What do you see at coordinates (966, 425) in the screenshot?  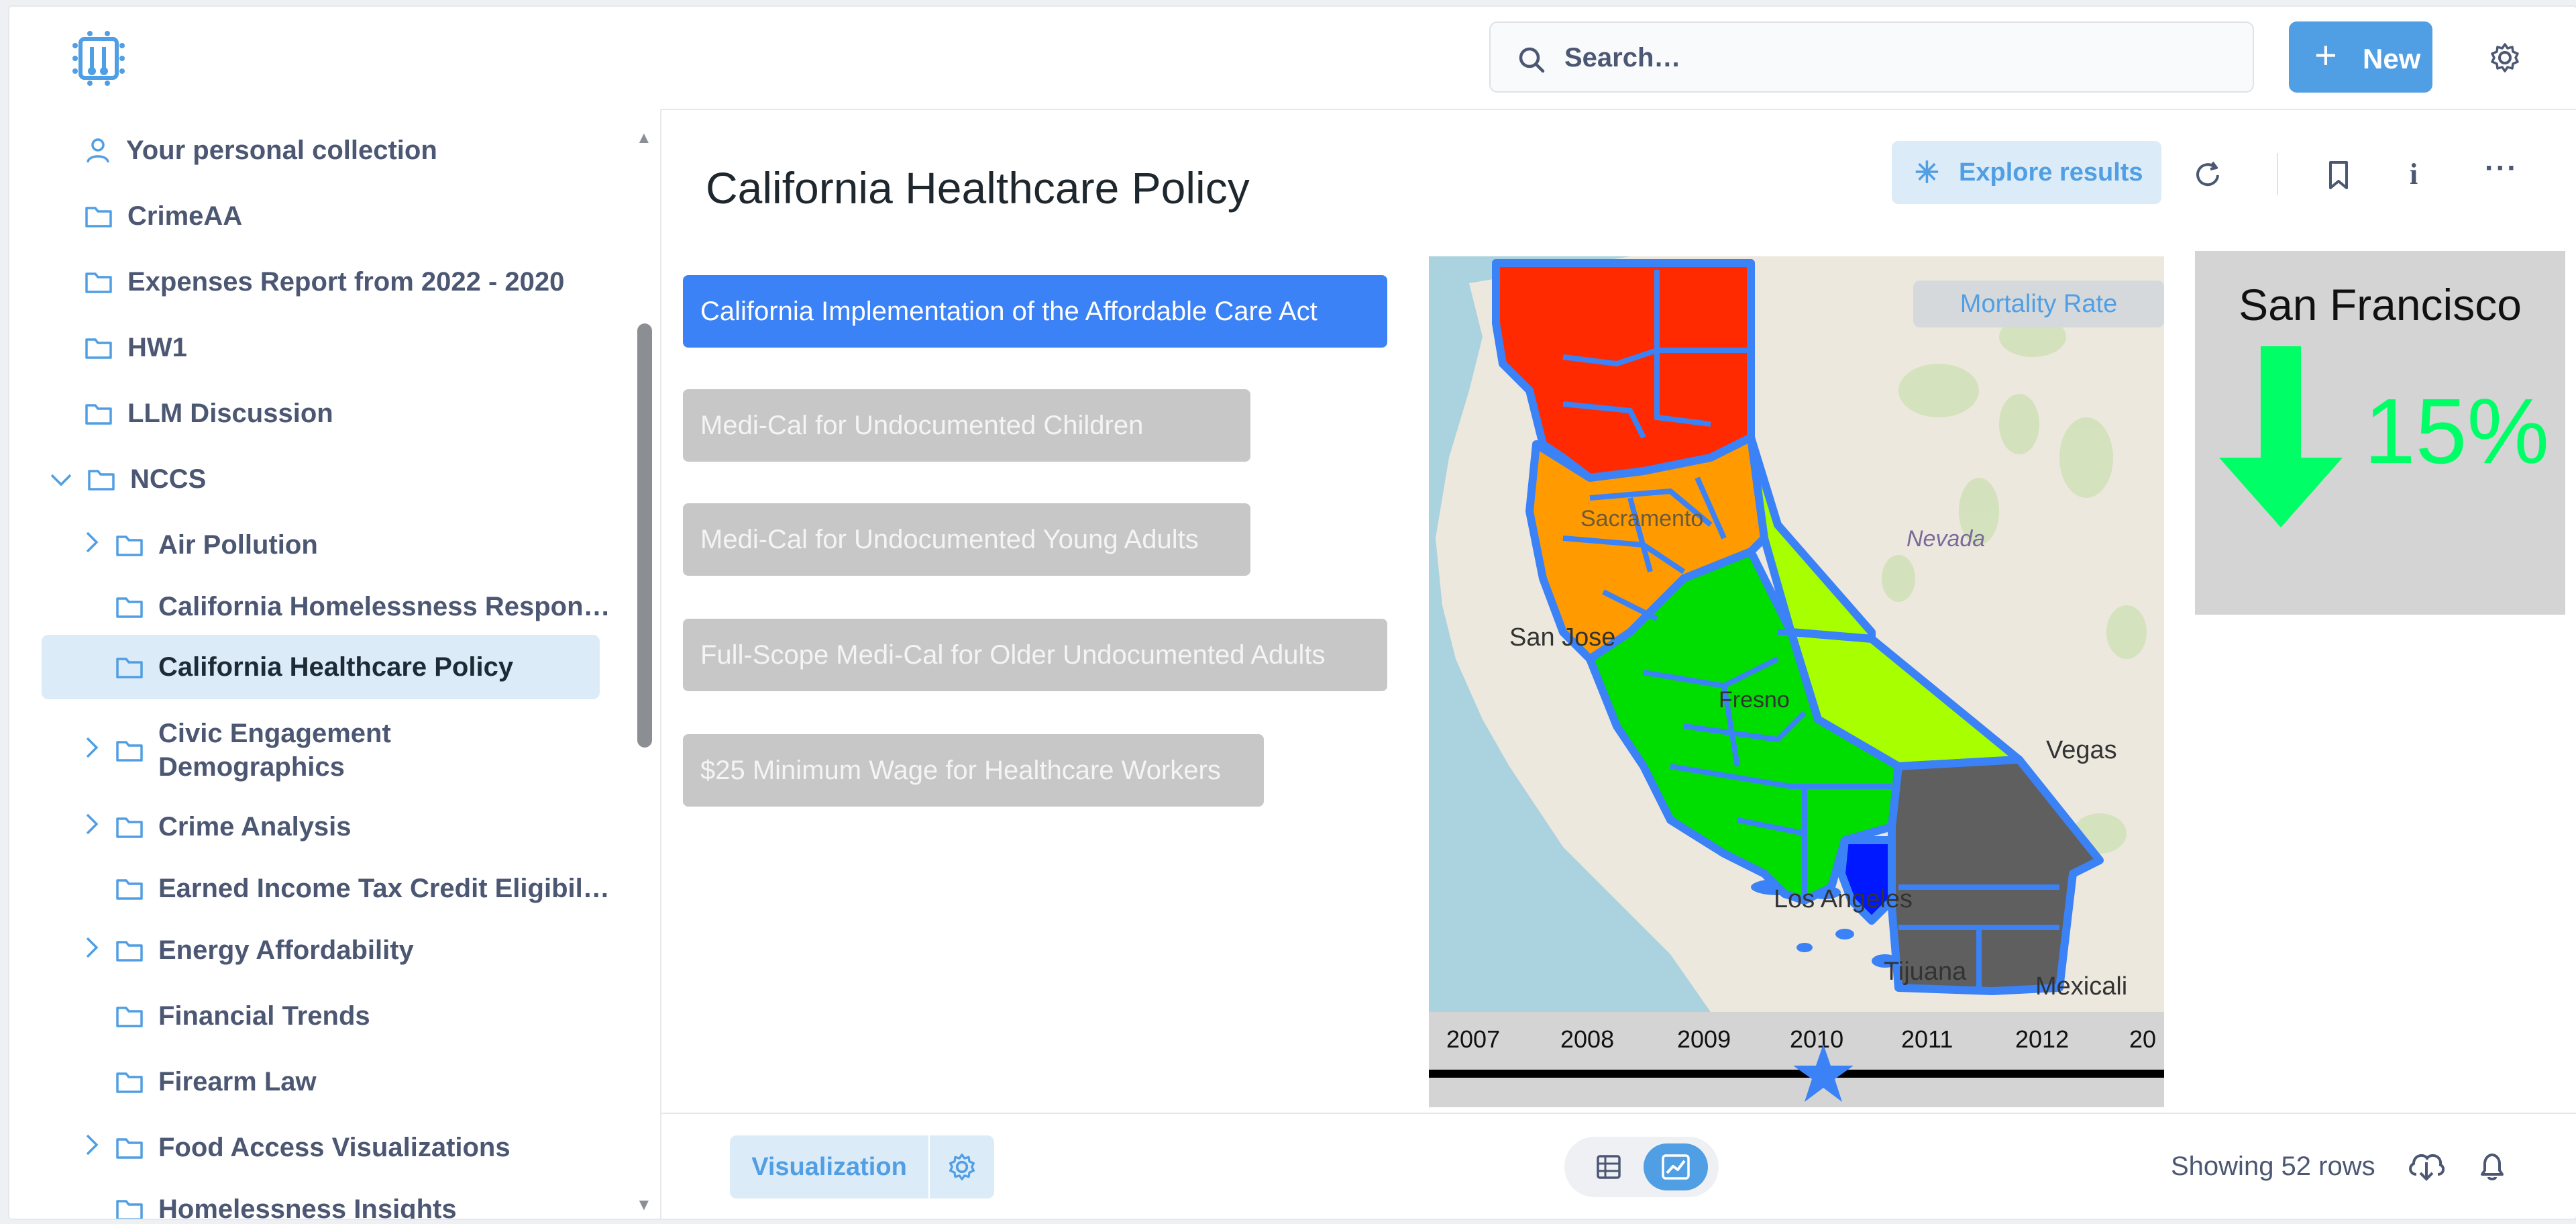 I see `policy-button-medi-cal-children: Medi-Cal for Undocumented Children` at bounding box center [966, 425].